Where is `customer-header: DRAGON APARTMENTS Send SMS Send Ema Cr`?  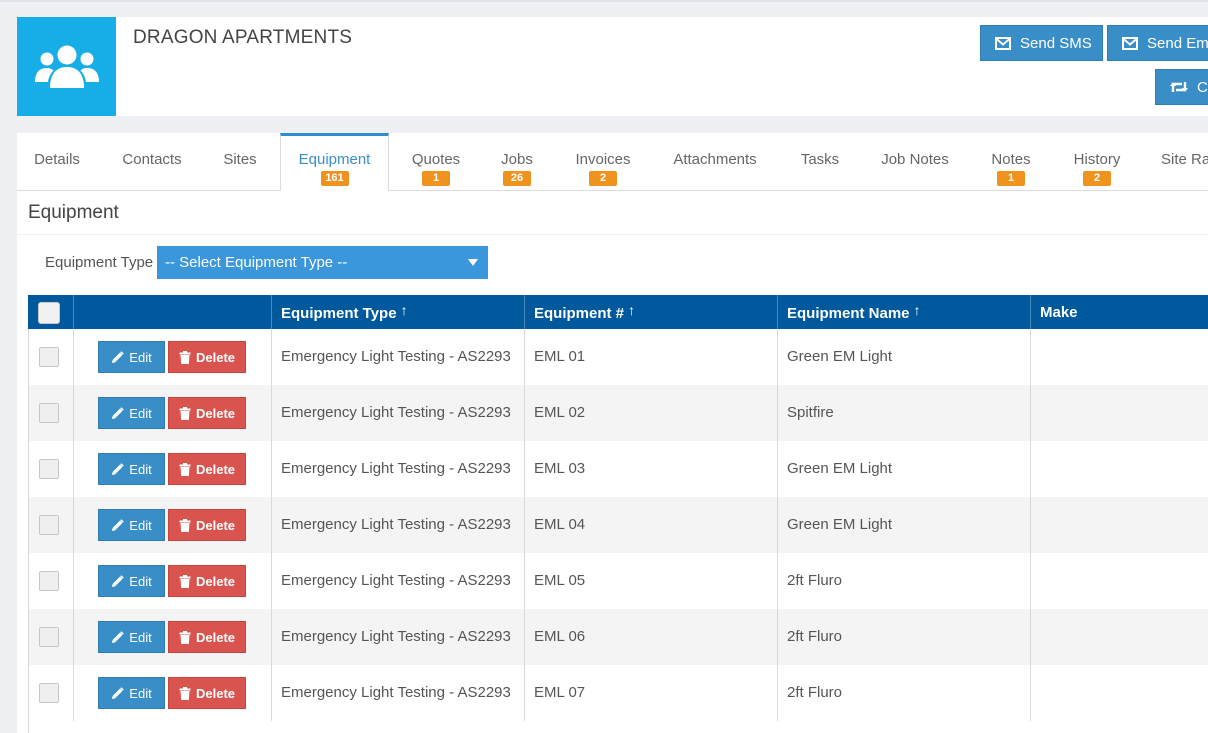
customer-header: DRAGON APARTMENTS Send SMS Send Ema Cr is located at coordinates (612, 66).